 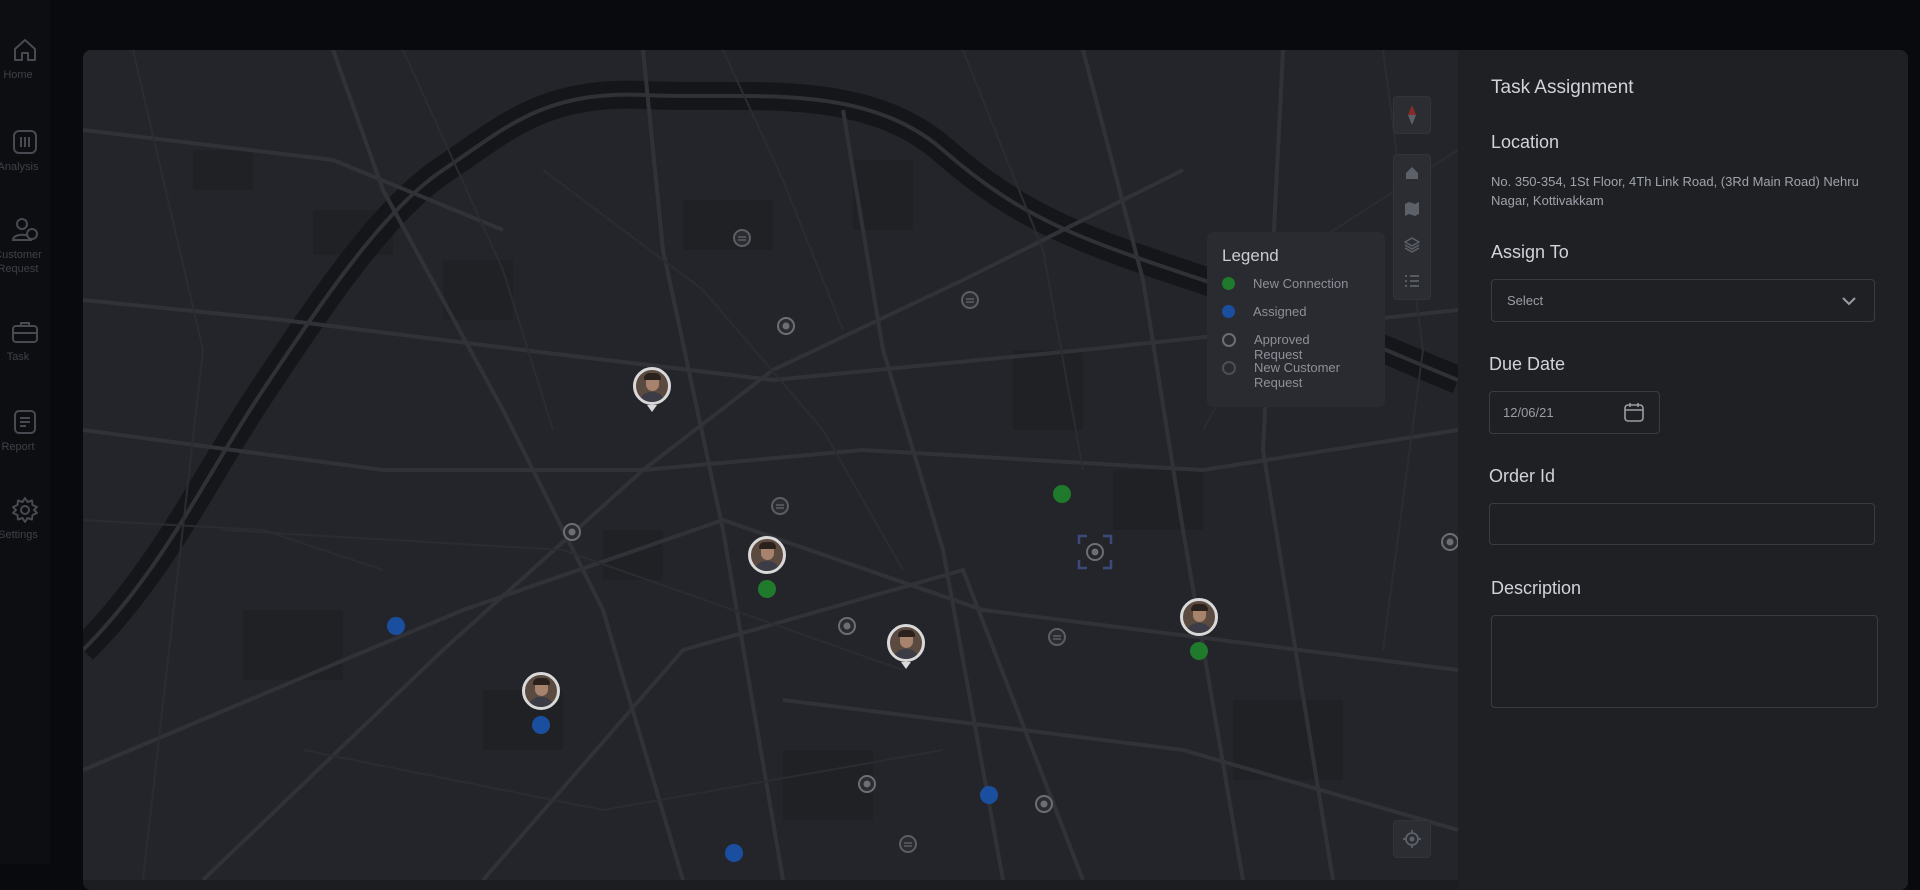 What do you see at coordinates (25, 422) in the screenshot?
I see `report-icon` at bounding box center [25, 422].